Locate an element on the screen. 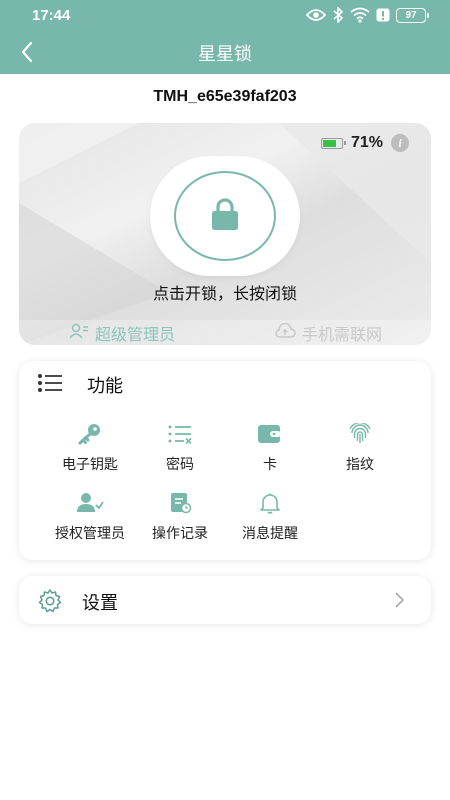 The height and width of the screenshot is (800, 450). battery-level-fill is located at coordinates (329, 143).